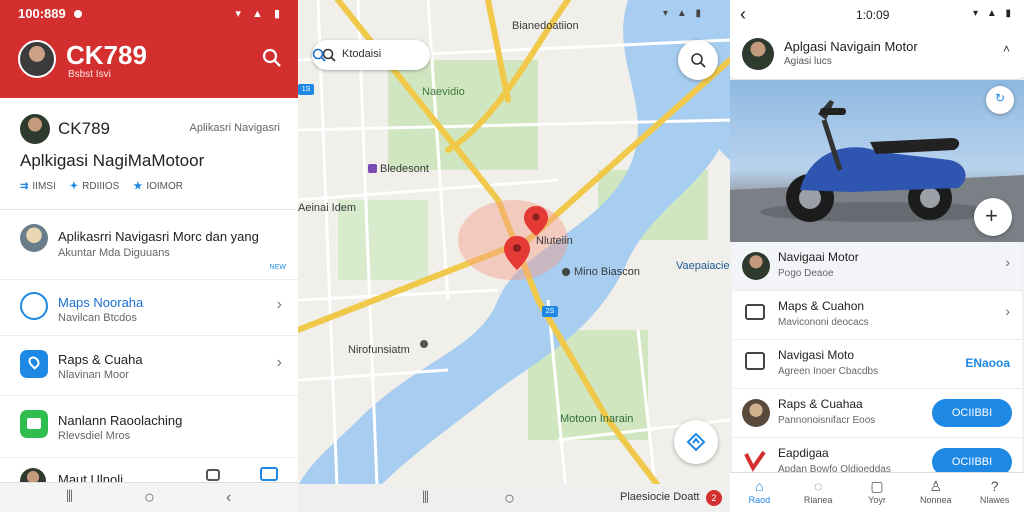  Describe the element at coordinates (806, 273) in the screenshot. I see `item-subtitle: Pogo Deaoe` at that location.